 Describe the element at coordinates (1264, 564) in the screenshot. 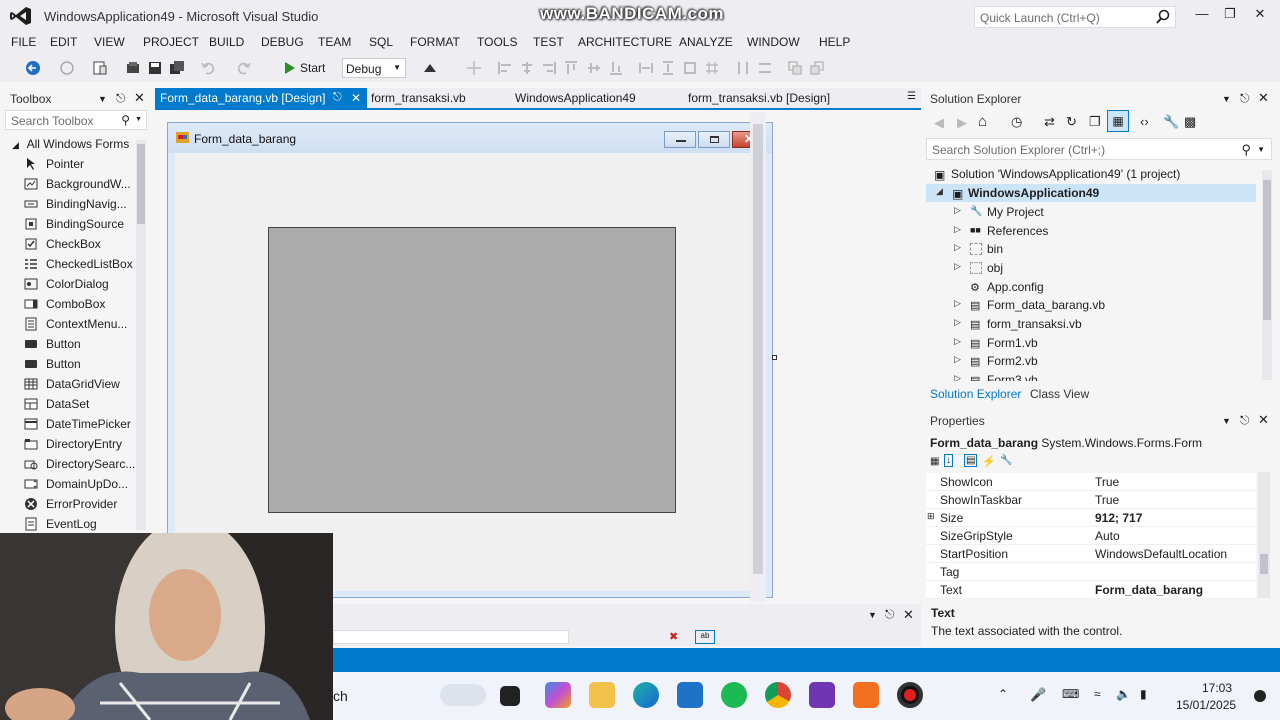

I see `properties-scroll-thumb` at that location.